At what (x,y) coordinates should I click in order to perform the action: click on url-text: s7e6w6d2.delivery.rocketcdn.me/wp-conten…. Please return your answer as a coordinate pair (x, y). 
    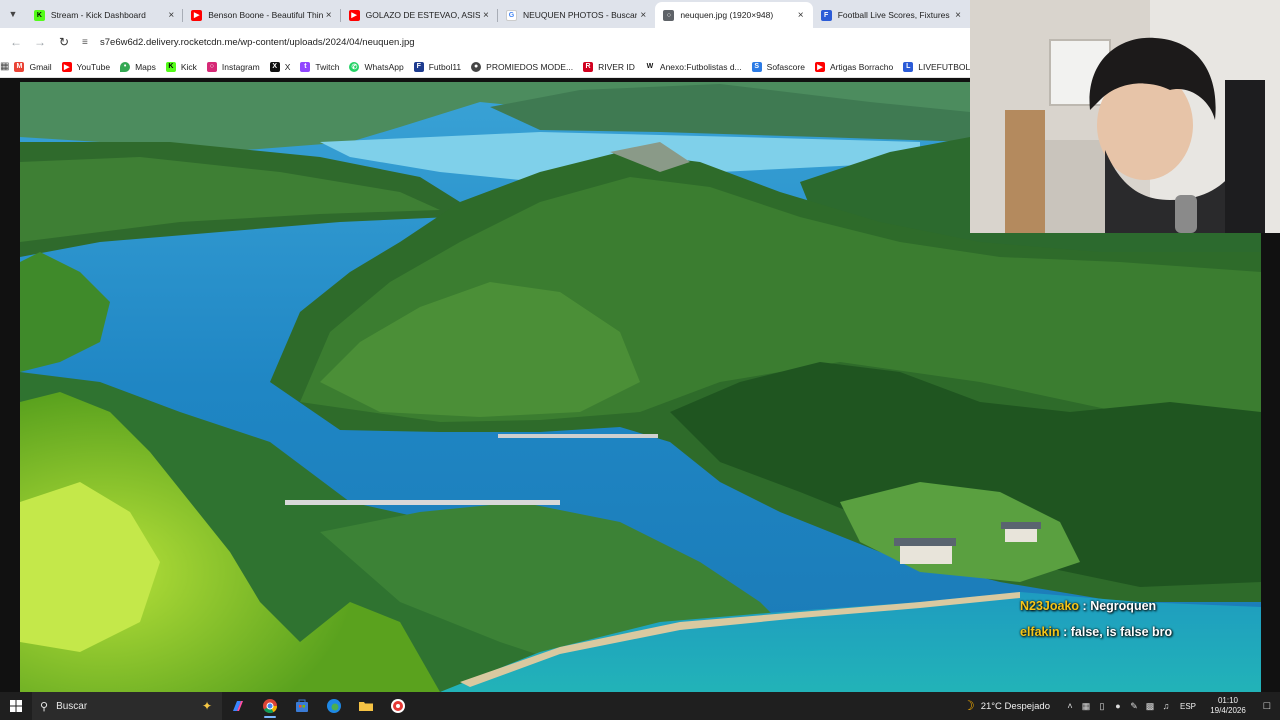
    Looking at the image, I should click on (257, 42).